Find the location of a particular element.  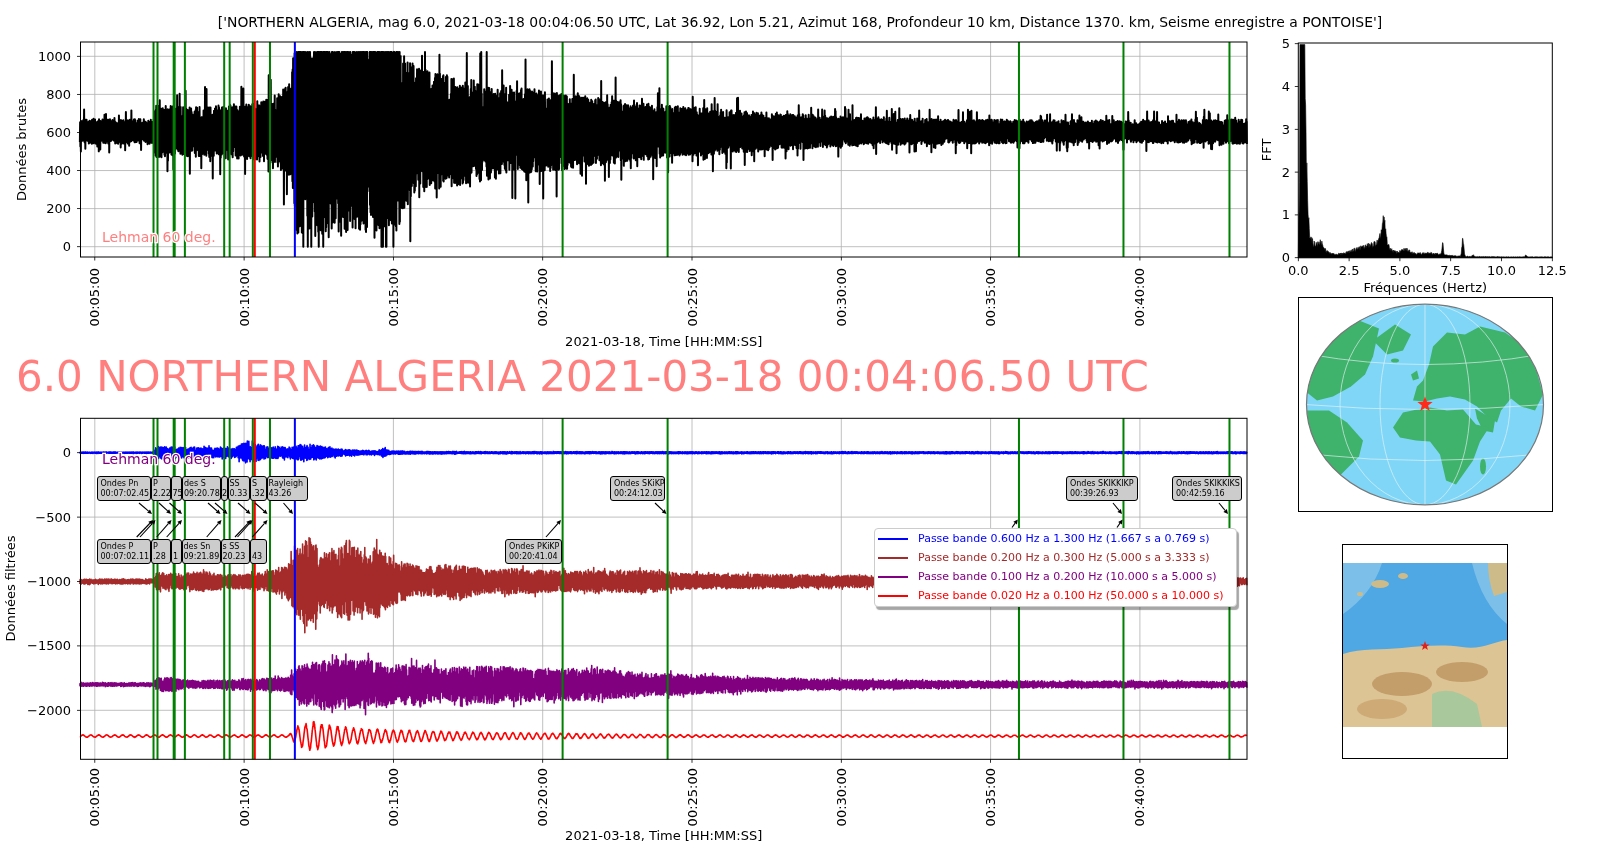

legend-label: Passe bande 0.600 Hz a 1.300 Hz (1.667 s a 0.769 s) is located at coordinates (1064, 538).